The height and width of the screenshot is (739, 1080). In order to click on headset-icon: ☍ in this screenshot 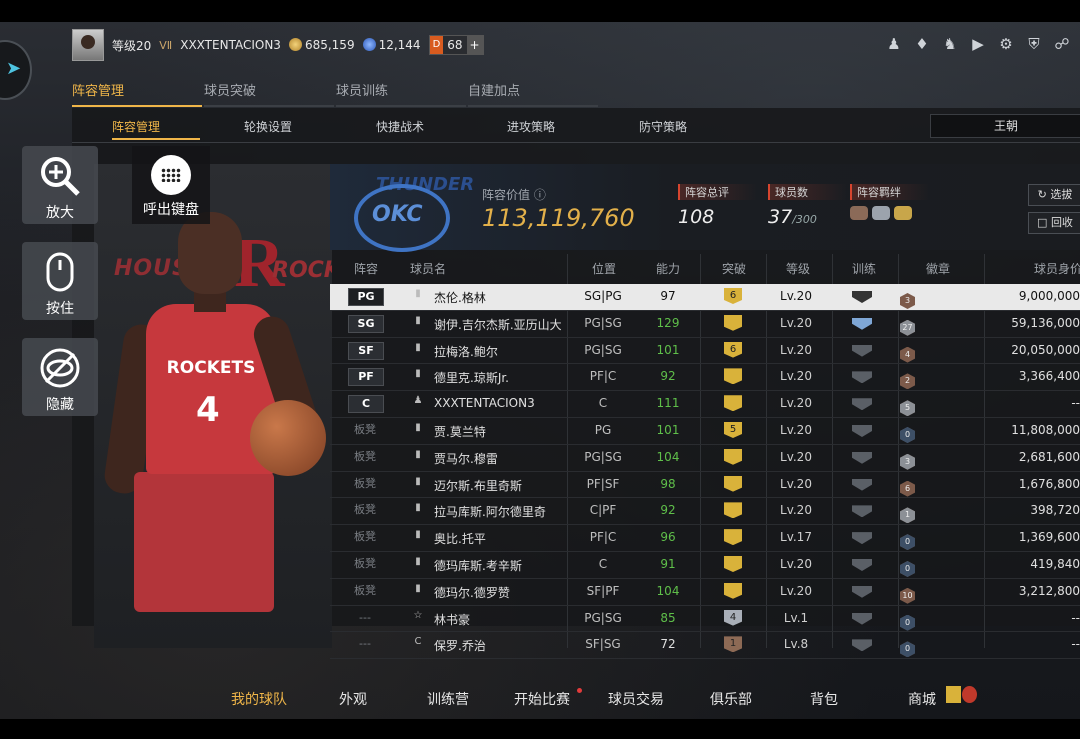, I will do `click(1062, 44)`.